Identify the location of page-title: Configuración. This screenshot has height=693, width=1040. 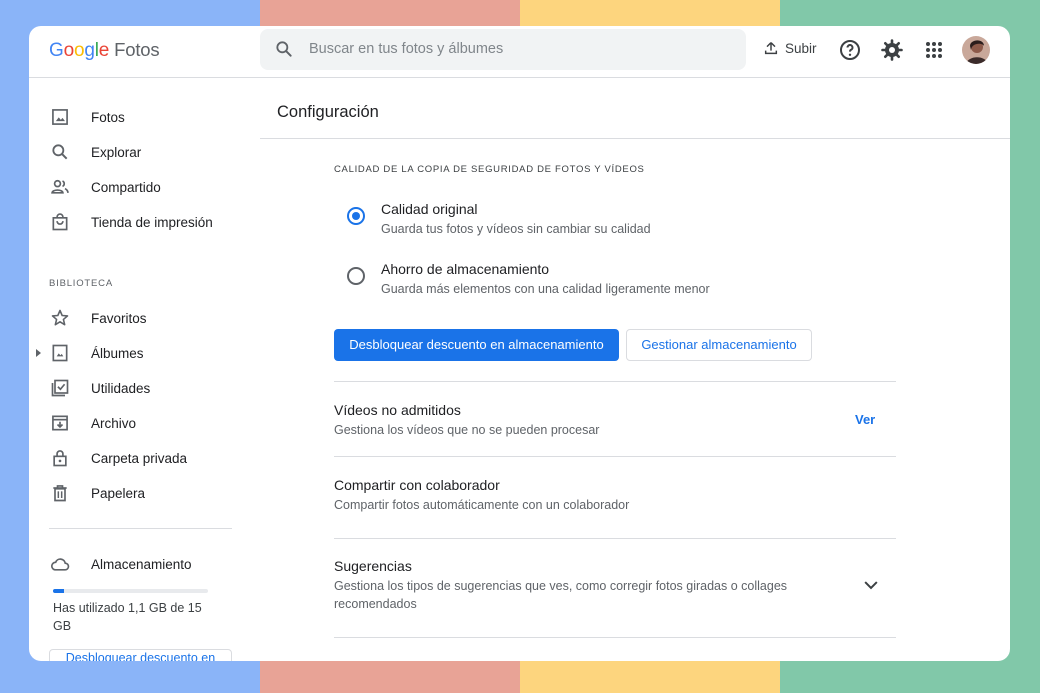
(328, 112).